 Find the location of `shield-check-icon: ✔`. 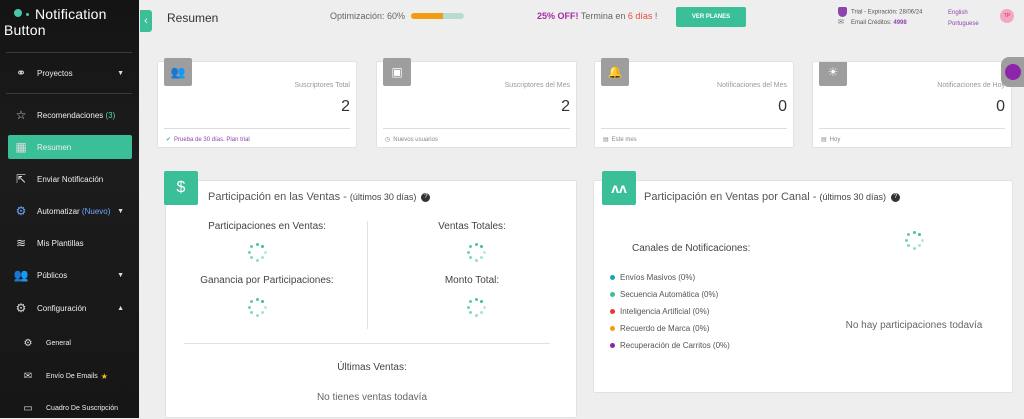

shield-check-icon: ✔ is located at coordinates (169, 140).